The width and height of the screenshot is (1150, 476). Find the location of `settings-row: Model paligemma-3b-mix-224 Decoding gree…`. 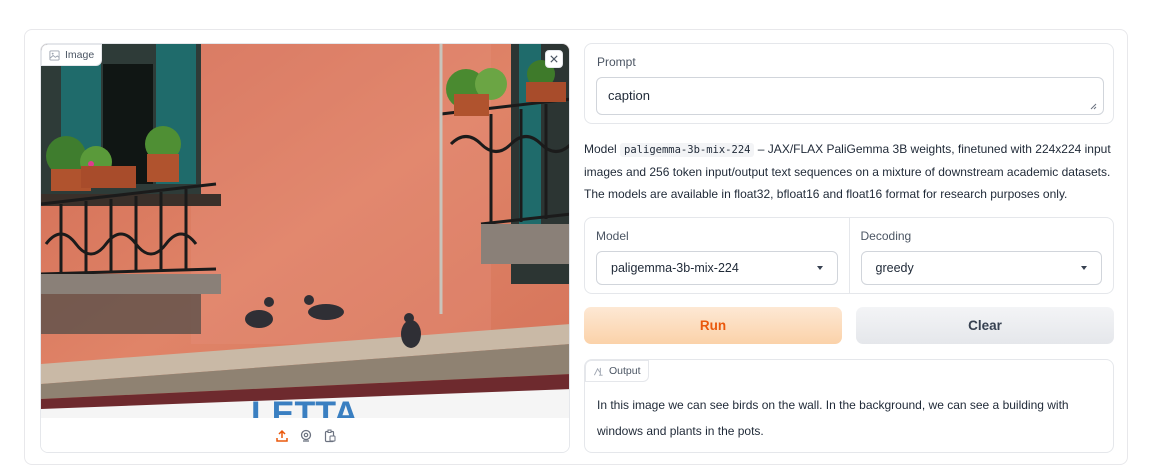

settings-row: Model paligemma-3b-mix-224 Decoding gree… is located at coordinates (849, 255).